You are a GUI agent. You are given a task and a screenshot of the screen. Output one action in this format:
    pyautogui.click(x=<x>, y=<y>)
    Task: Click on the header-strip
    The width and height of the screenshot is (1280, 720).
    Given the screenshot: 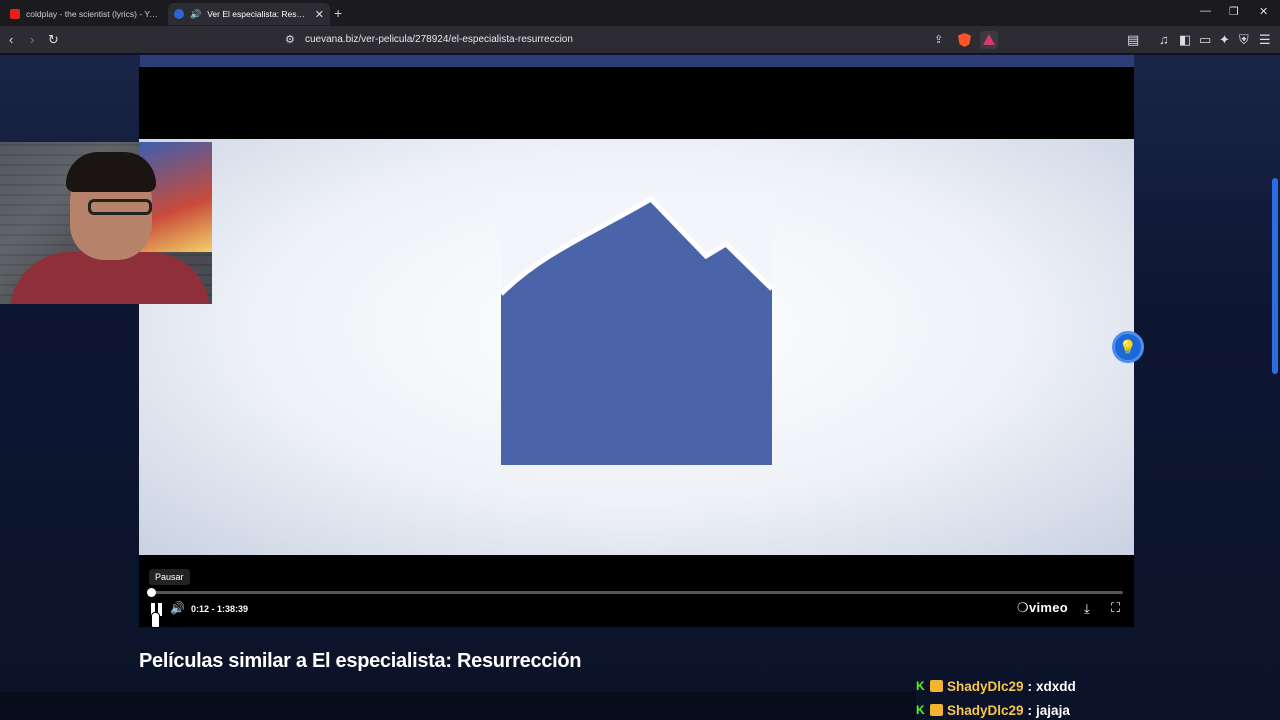 What is the action you would take?
    pyautogui.click(x=637, y=61)
    